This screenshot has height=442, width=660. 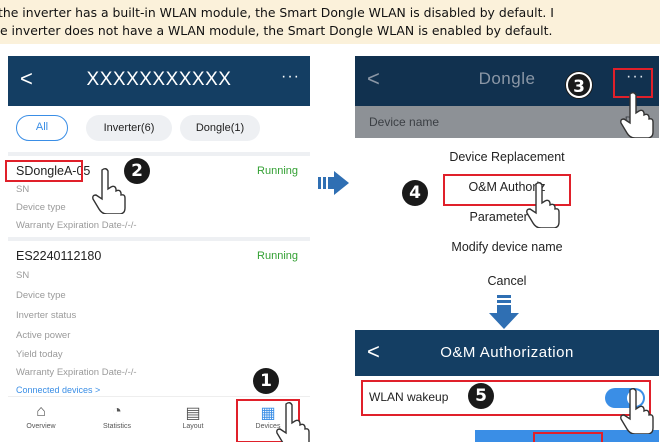 I want to click on more-icon: ···, so click(x=290, y=77).